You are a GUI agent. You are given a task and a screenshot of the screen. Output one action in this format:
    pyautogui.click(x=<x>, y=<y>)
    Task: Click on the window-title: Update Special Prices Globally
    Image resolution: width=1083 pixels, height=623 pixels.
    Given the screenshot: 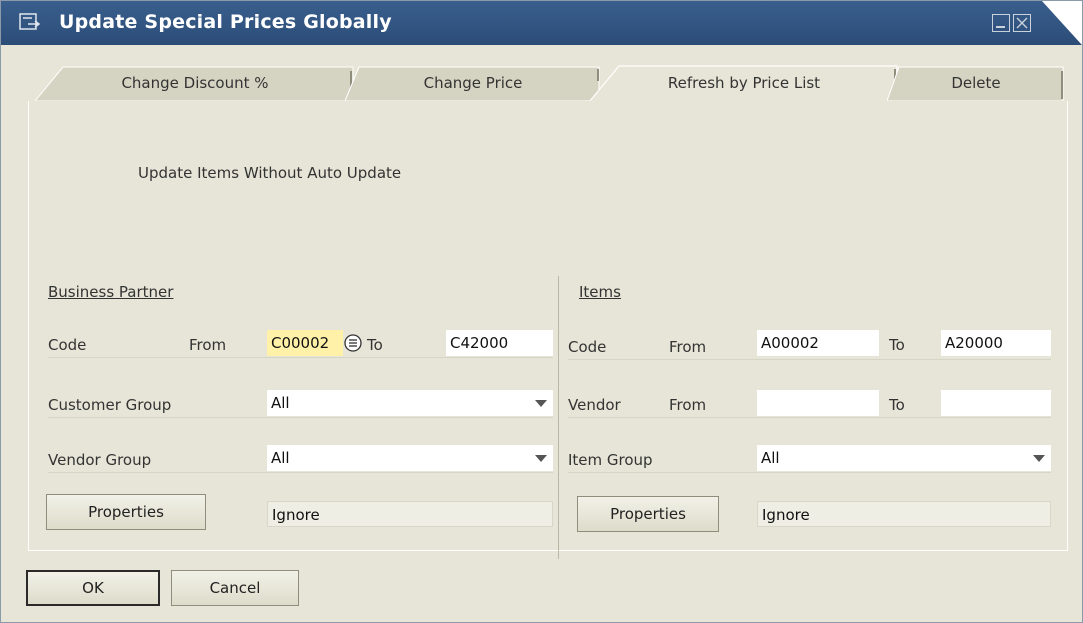 What is the action you would take?
    pyautogui.click(x=225, y=22)
    